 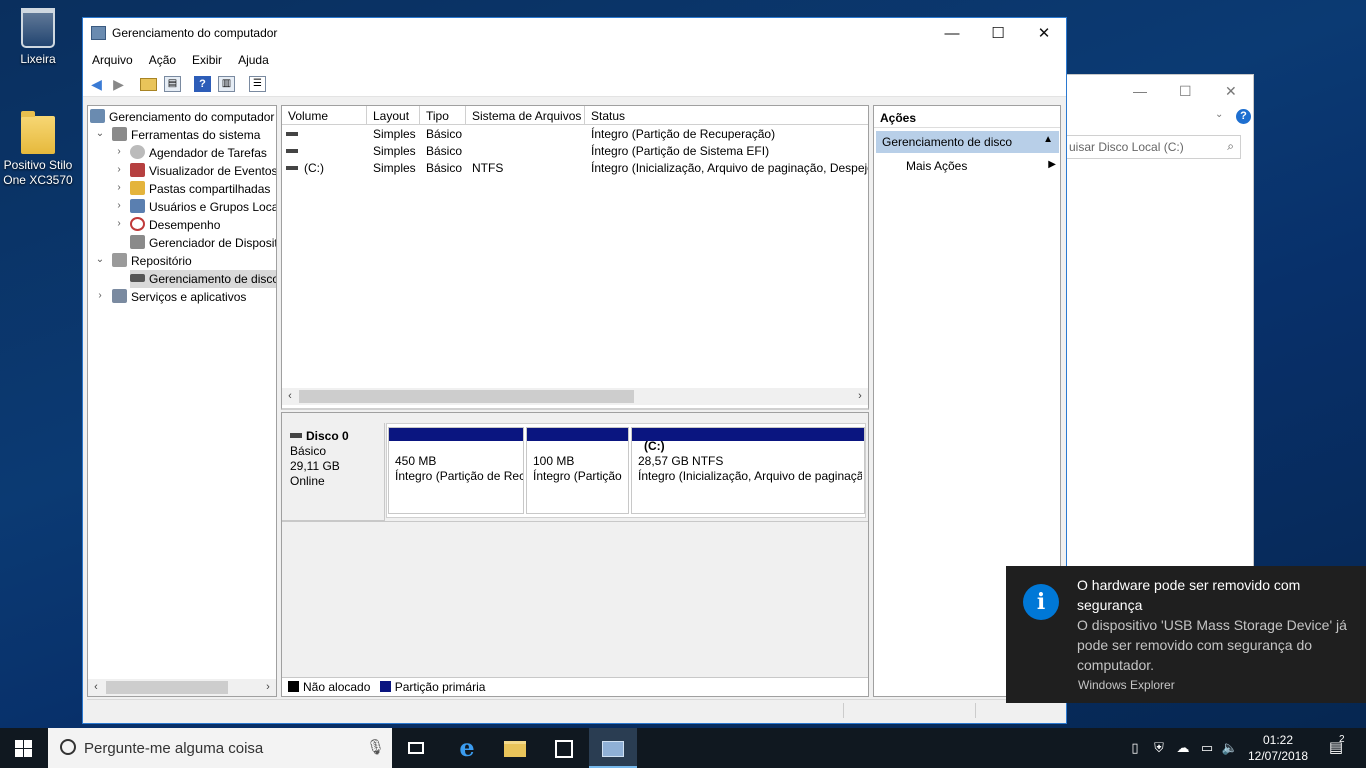 What do you see at coordinates (252, 58) in the screenshot?
I see `menu-ajuda: Ajuda` at bounding box center [252, 58].